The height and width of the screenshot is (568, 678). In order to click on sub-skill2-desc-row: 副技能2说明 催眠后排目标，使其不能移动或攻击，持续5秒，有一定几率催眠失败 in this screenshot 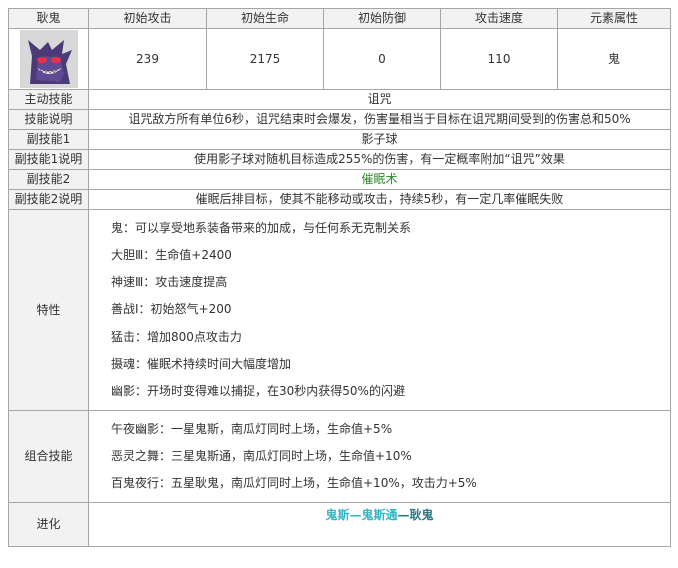, I will do `click(339, 199)`.